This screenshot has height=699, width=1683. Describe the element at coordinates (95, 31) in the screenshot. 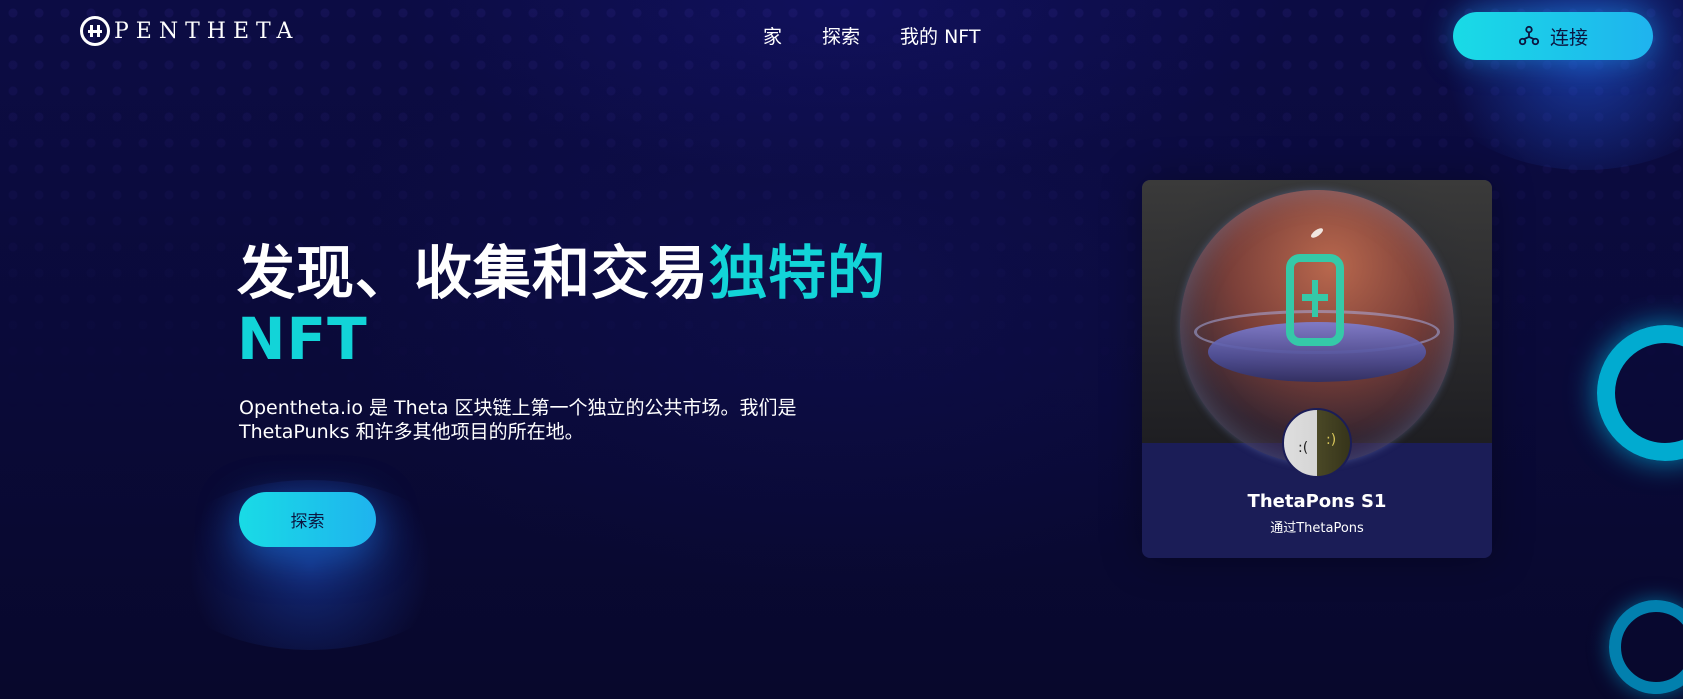

I see `opentheta-logo-icon` at that location.